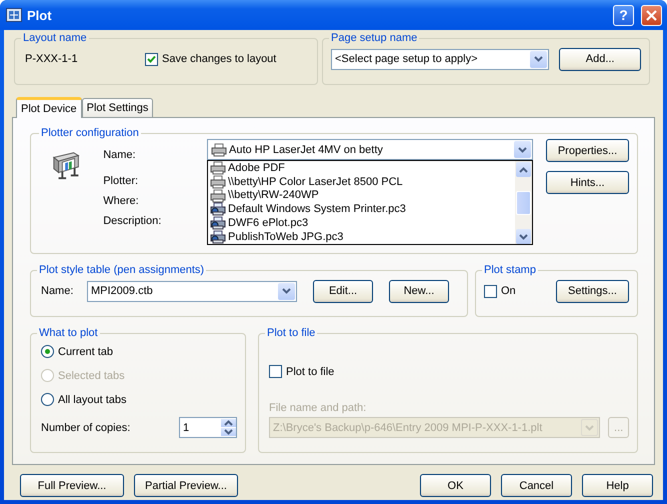  I want to click on scroll-thumb, so click(523, 202).